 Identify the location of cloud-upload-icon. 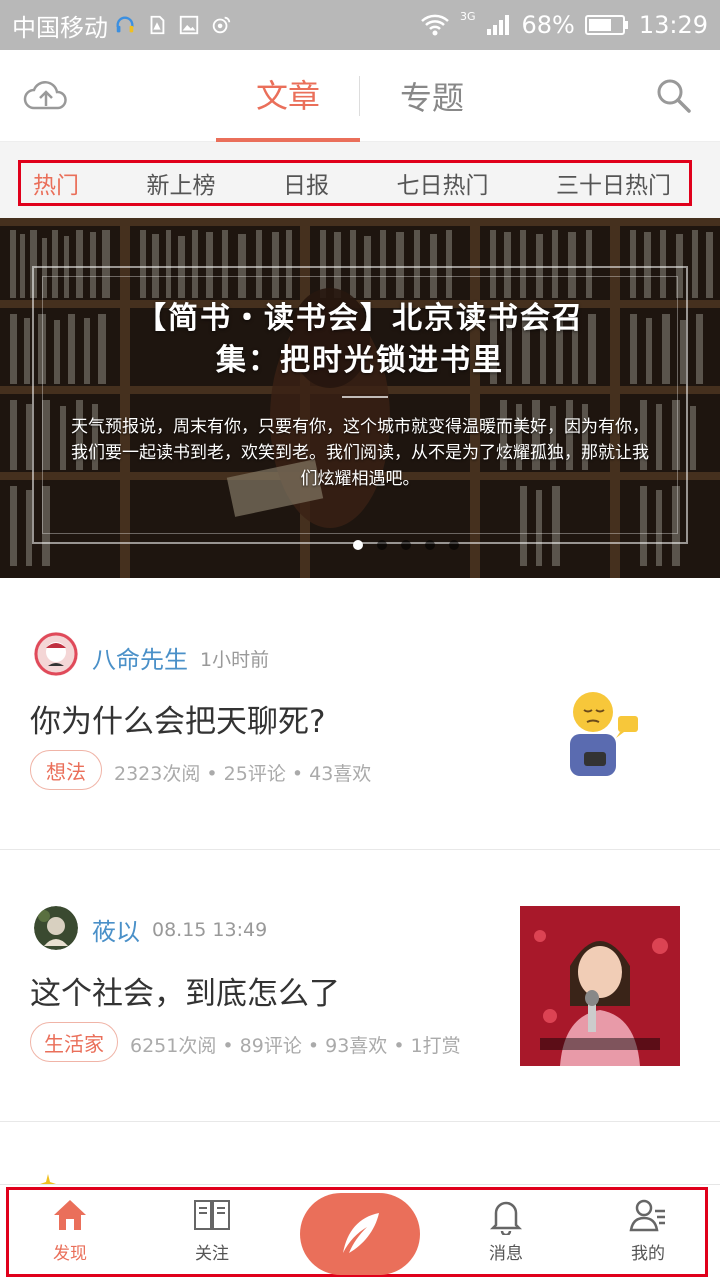
(46, 96).